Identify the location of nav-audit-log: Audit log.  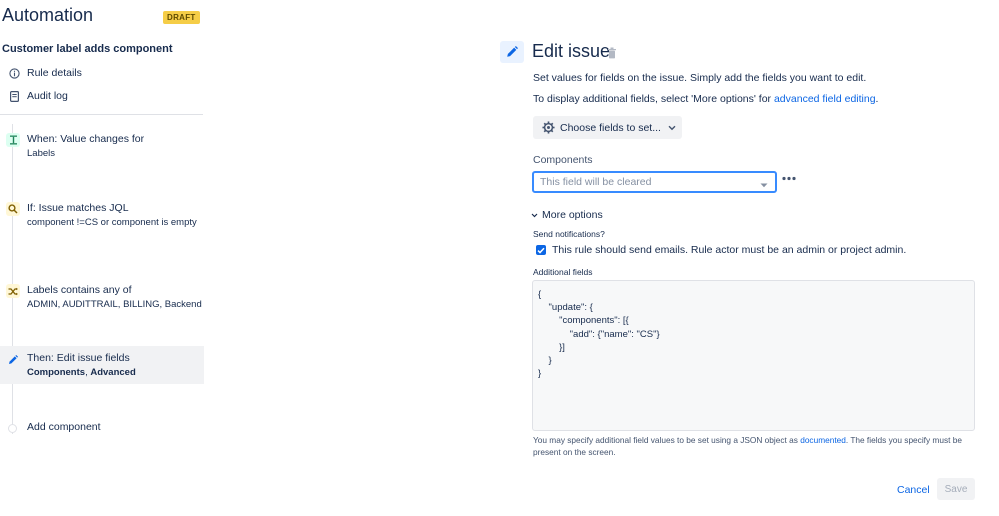
(38, 96).